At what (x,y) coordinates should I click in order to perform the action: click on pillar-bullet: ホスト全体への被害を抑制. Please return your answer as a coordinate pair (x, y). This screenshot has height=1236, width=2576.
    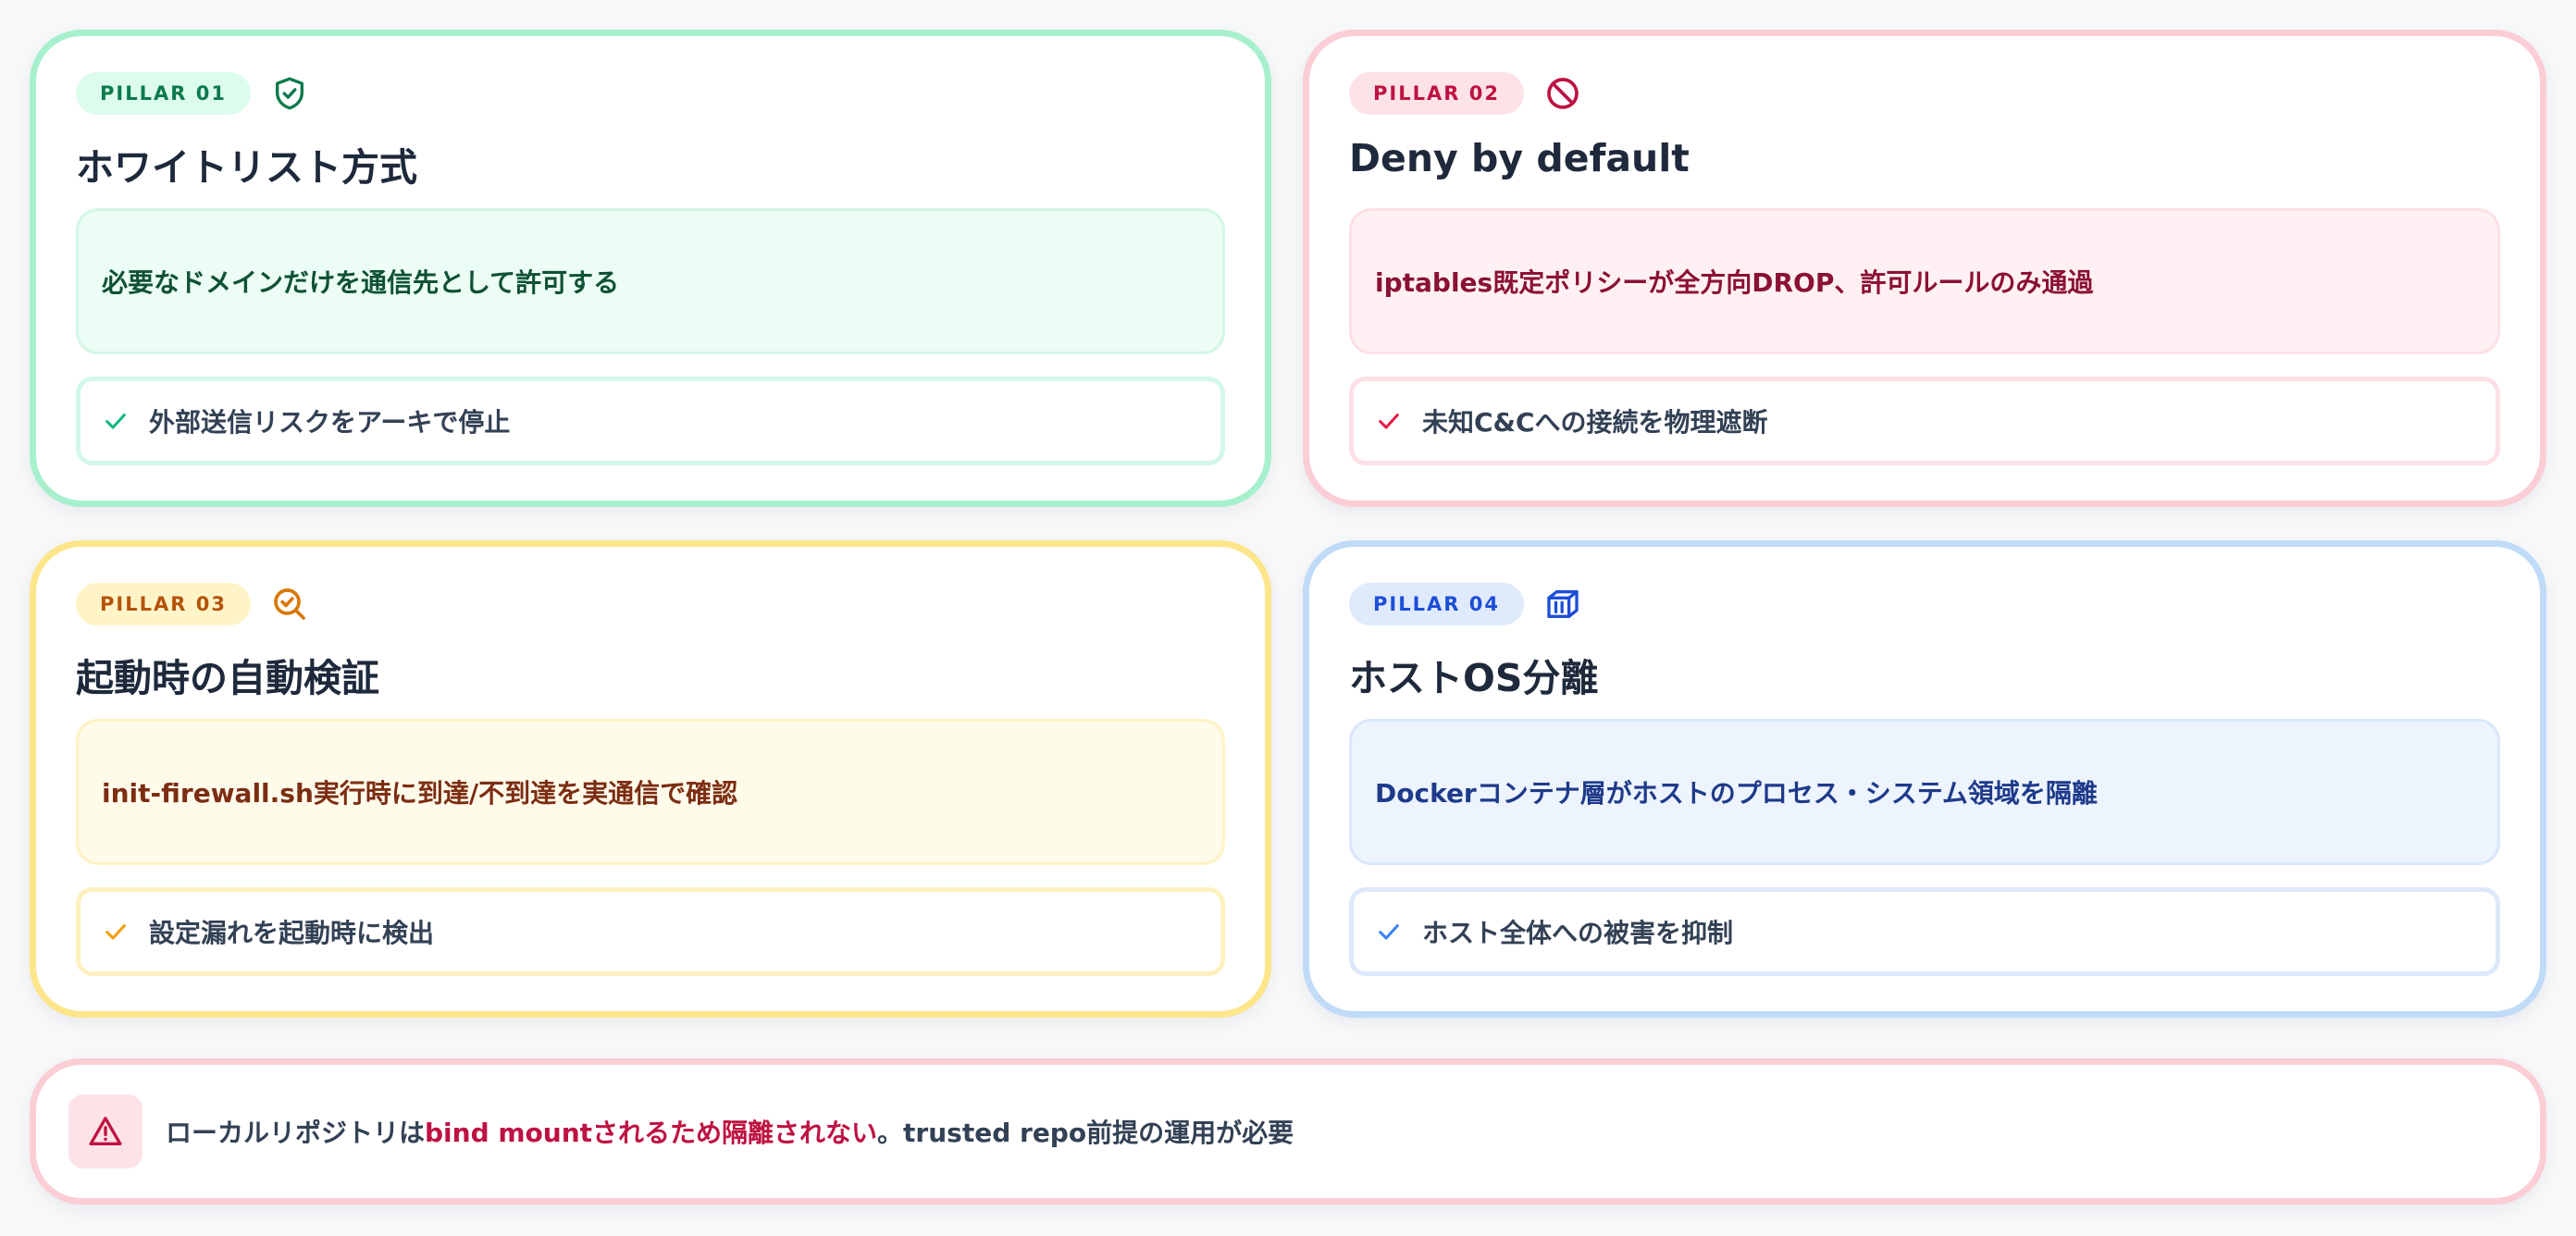
    Looking at the image, I should click on (1924, 931).